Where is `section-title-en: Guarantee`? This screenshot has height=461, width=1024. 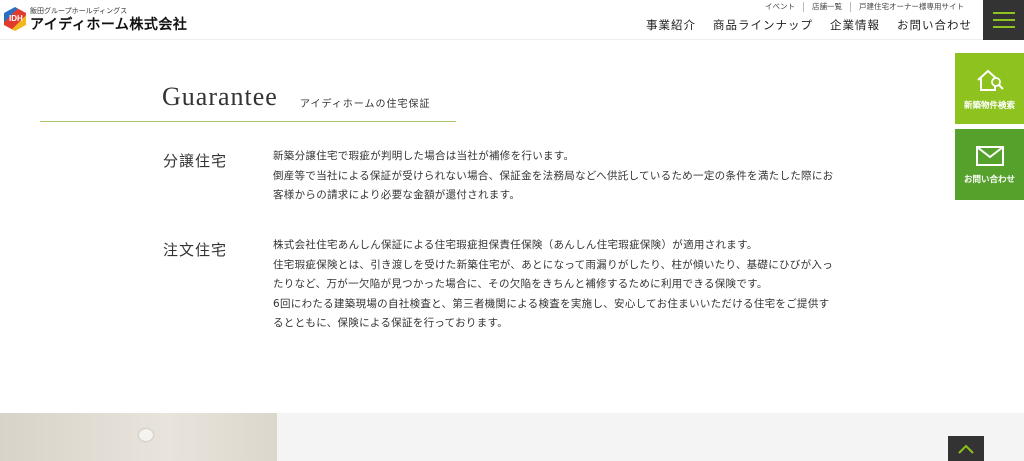 section-title-en: Guarantee is located at coordinates (220, 96).